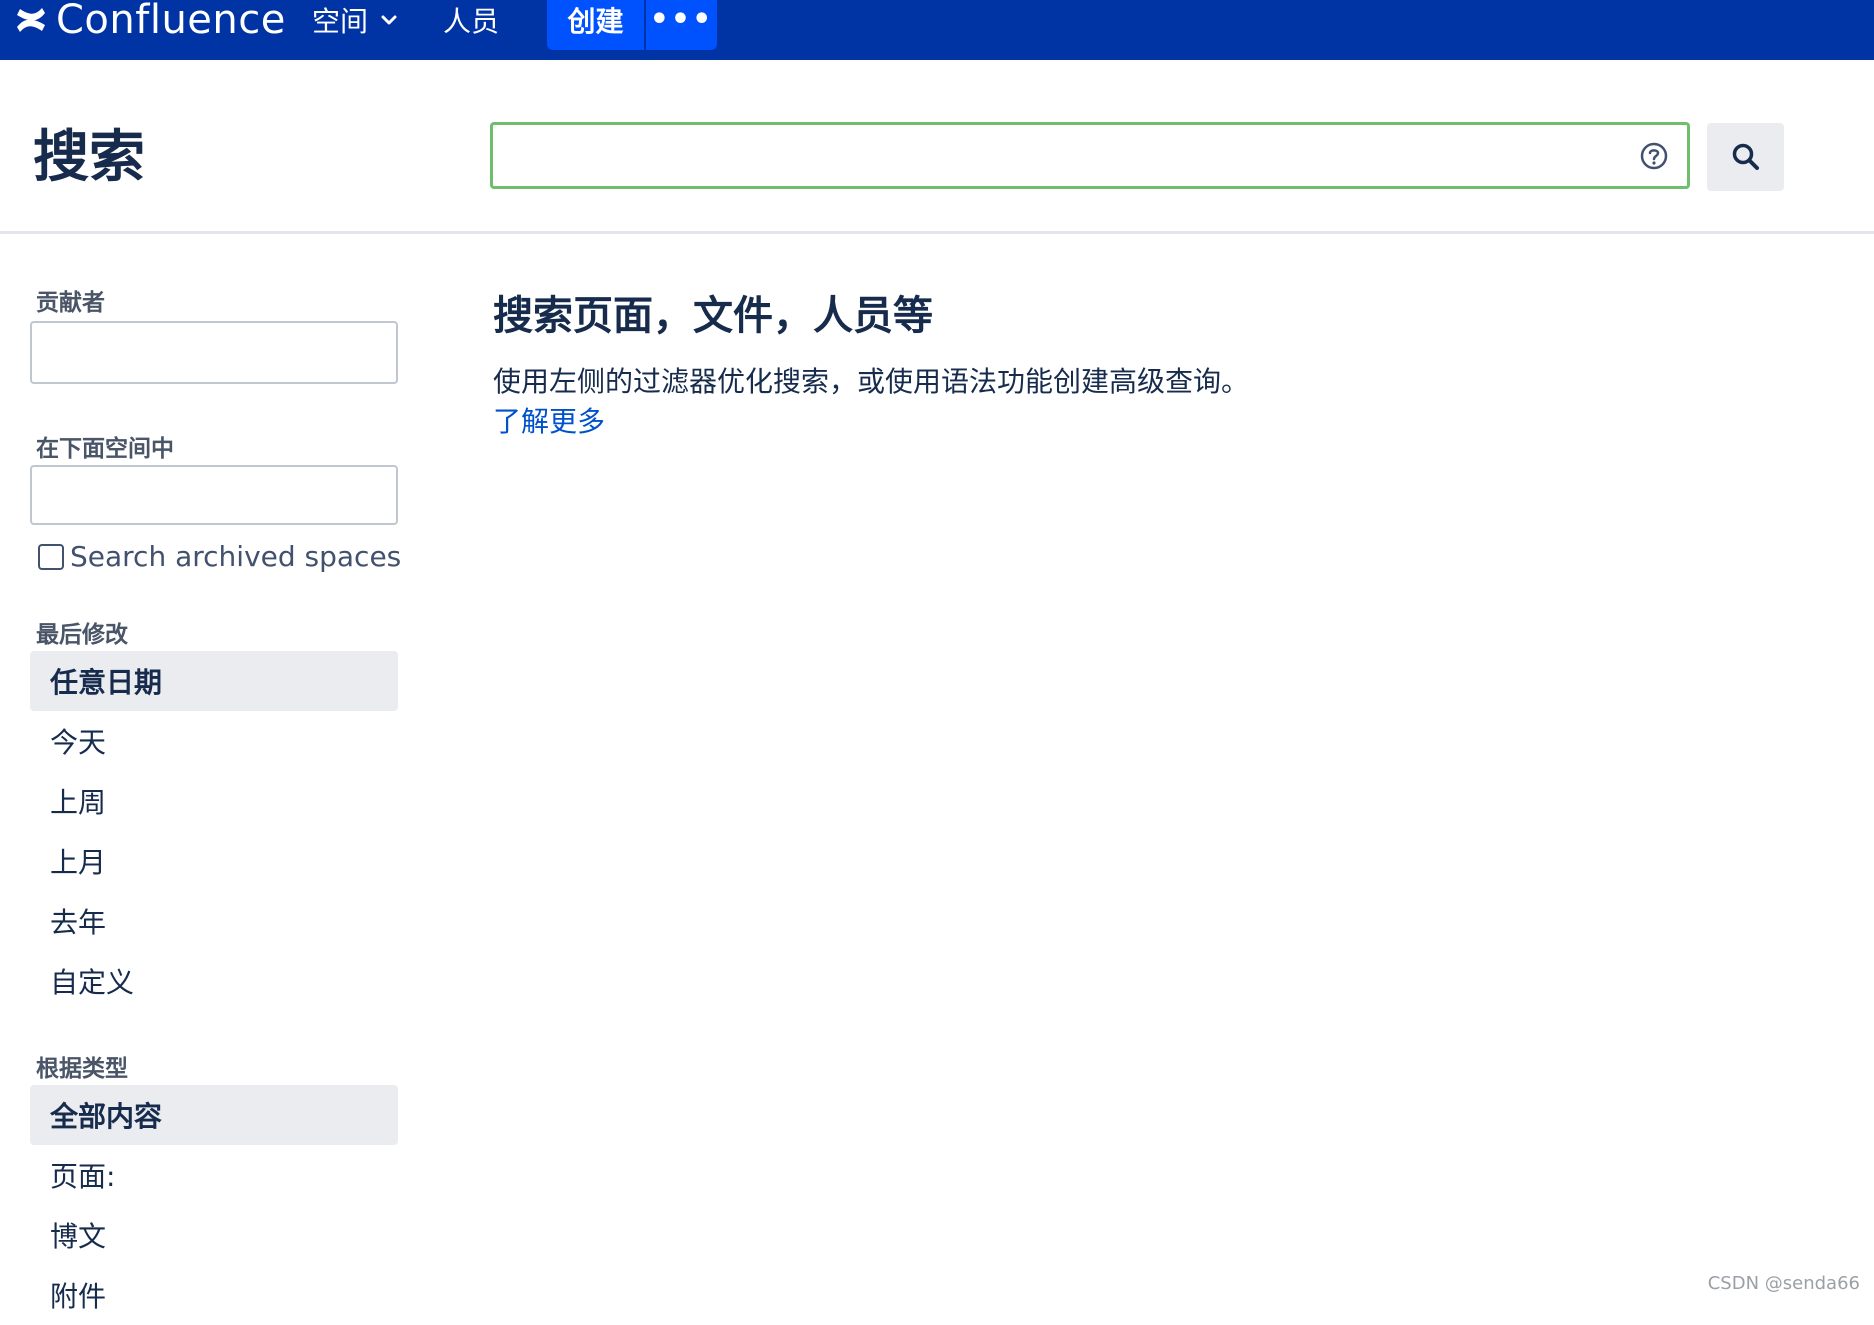 The height and width of the screenshot is (1325, 1874). I want to click on search-input, so click(1090, 155).